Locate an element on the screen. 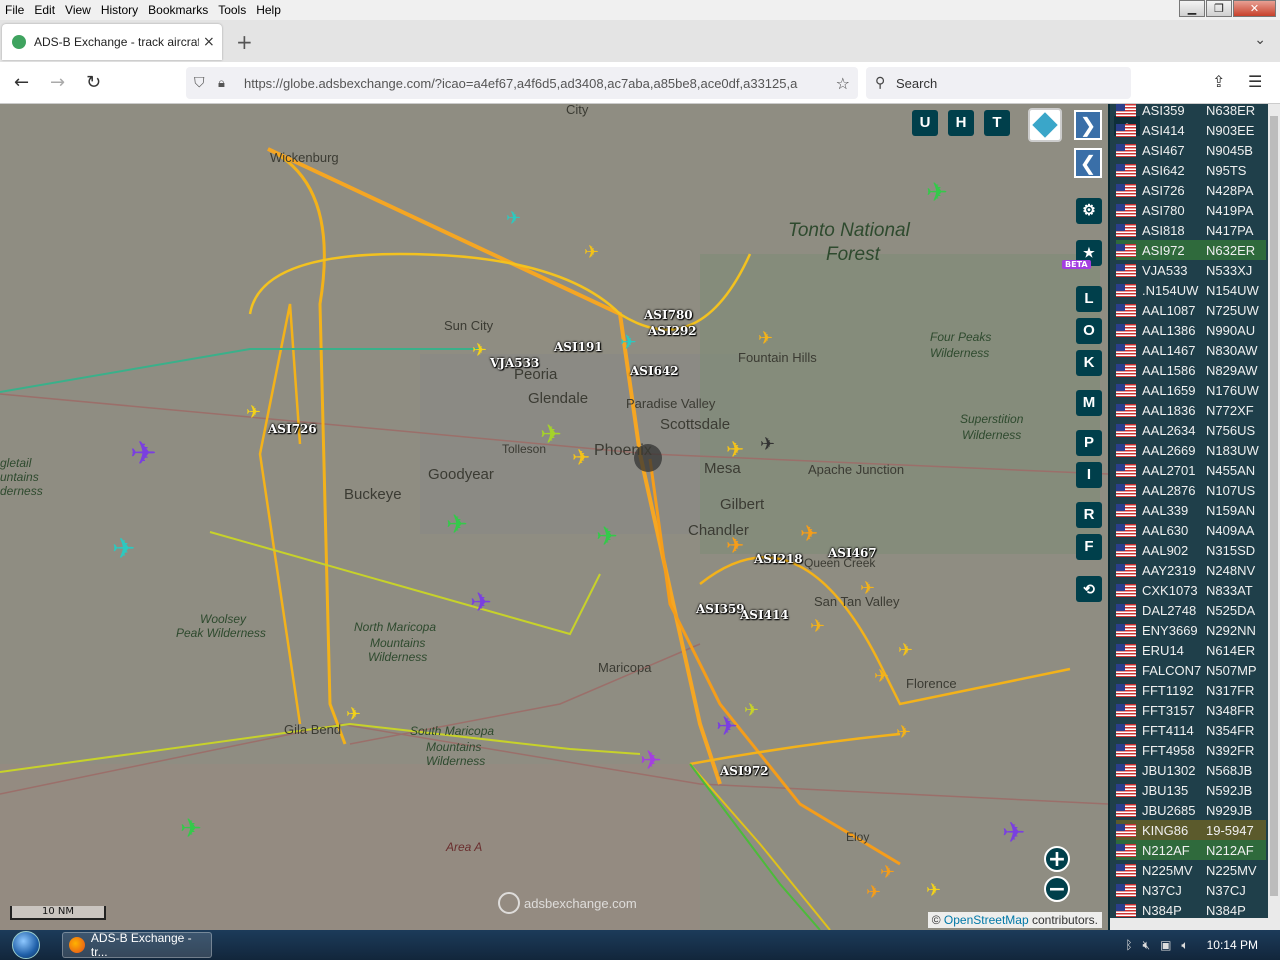 This screenshot has height=960, width=1280. lock-icon: 🔒︎ is located at coordinates (221, 83).